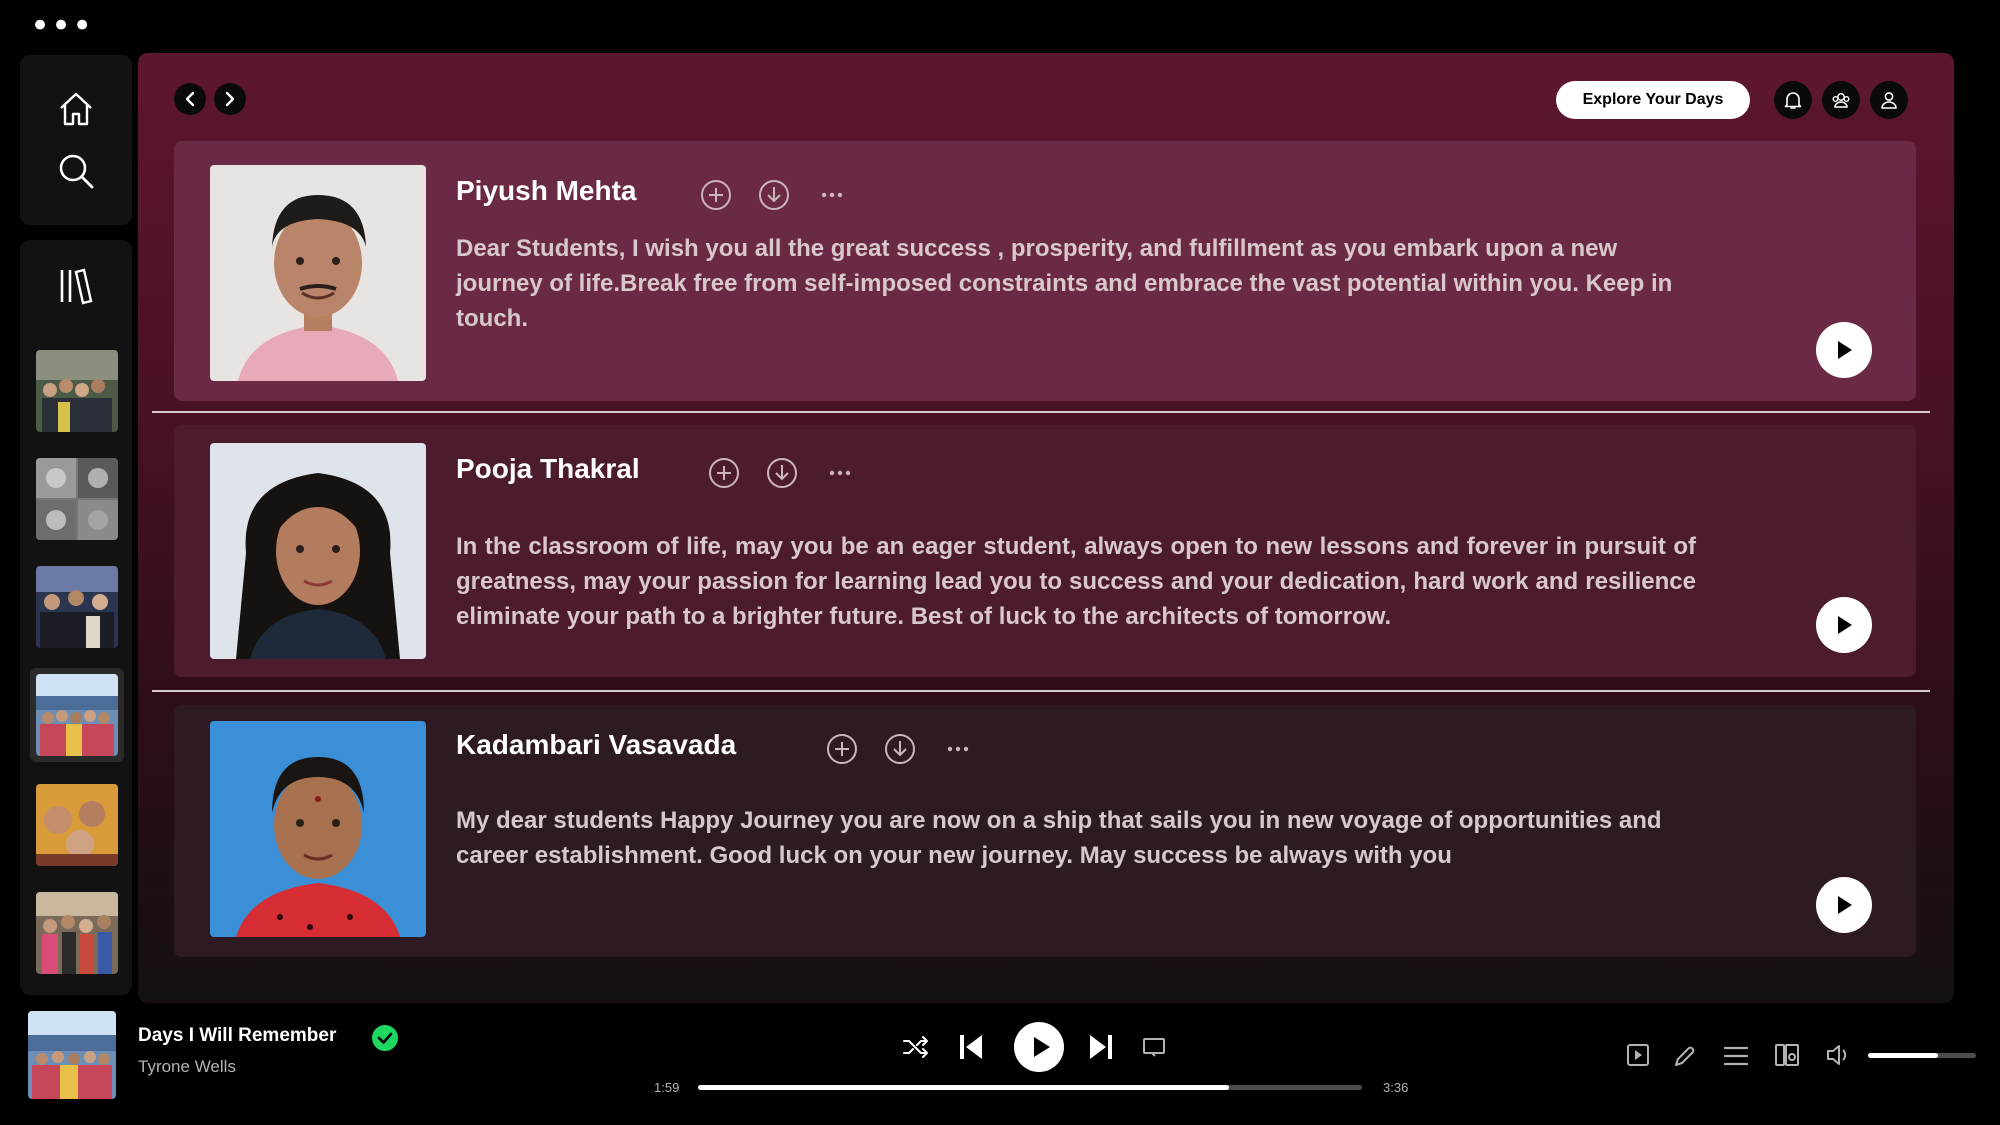 Image resolution: width=2000 pixels, height=1125 pixels. I want to click on now-playing-cover, so click(72, 1055).